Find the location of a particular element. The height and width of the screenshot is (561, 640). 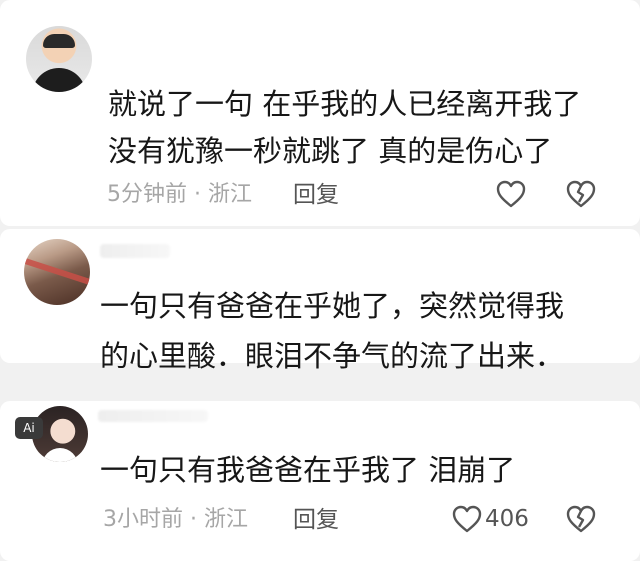

comment-text-line: 一句只有爸爸在乎她了，突然觉得我 is located at coordinates (332, 306).